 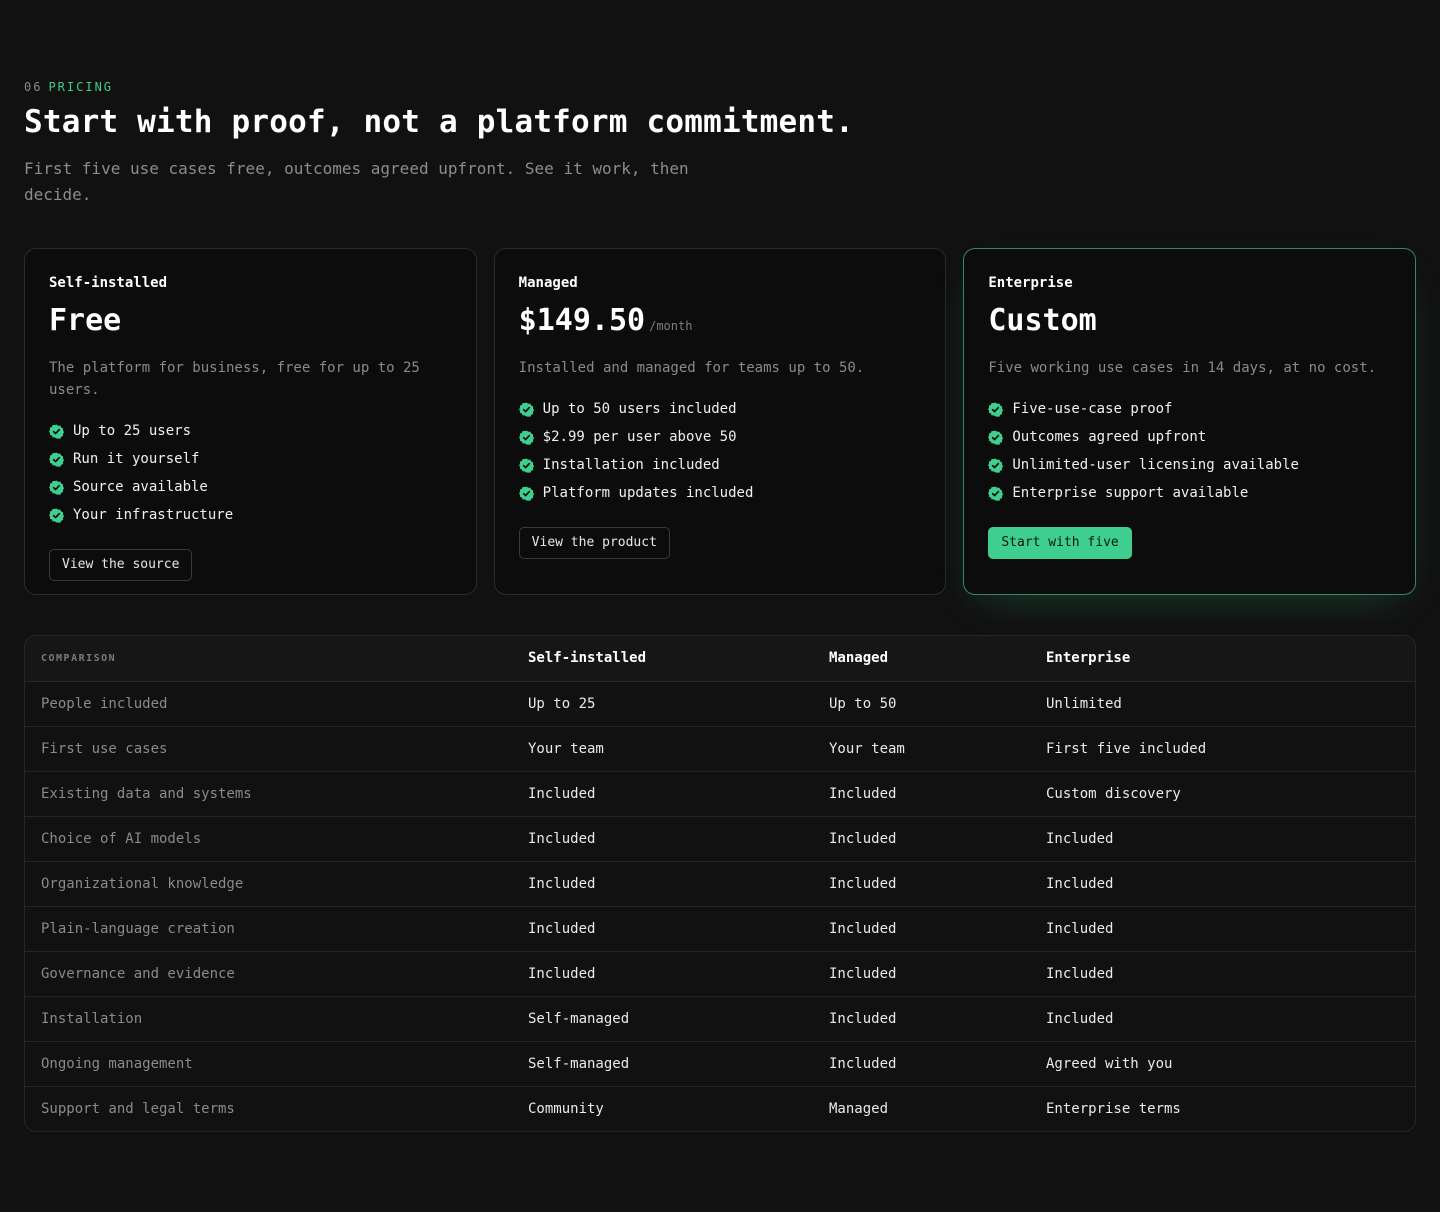 What do you see at coordinates (268, 659) in the screenshot?
I see `column-header-comparison: COMPARISON` at bounding box center [268, 659].